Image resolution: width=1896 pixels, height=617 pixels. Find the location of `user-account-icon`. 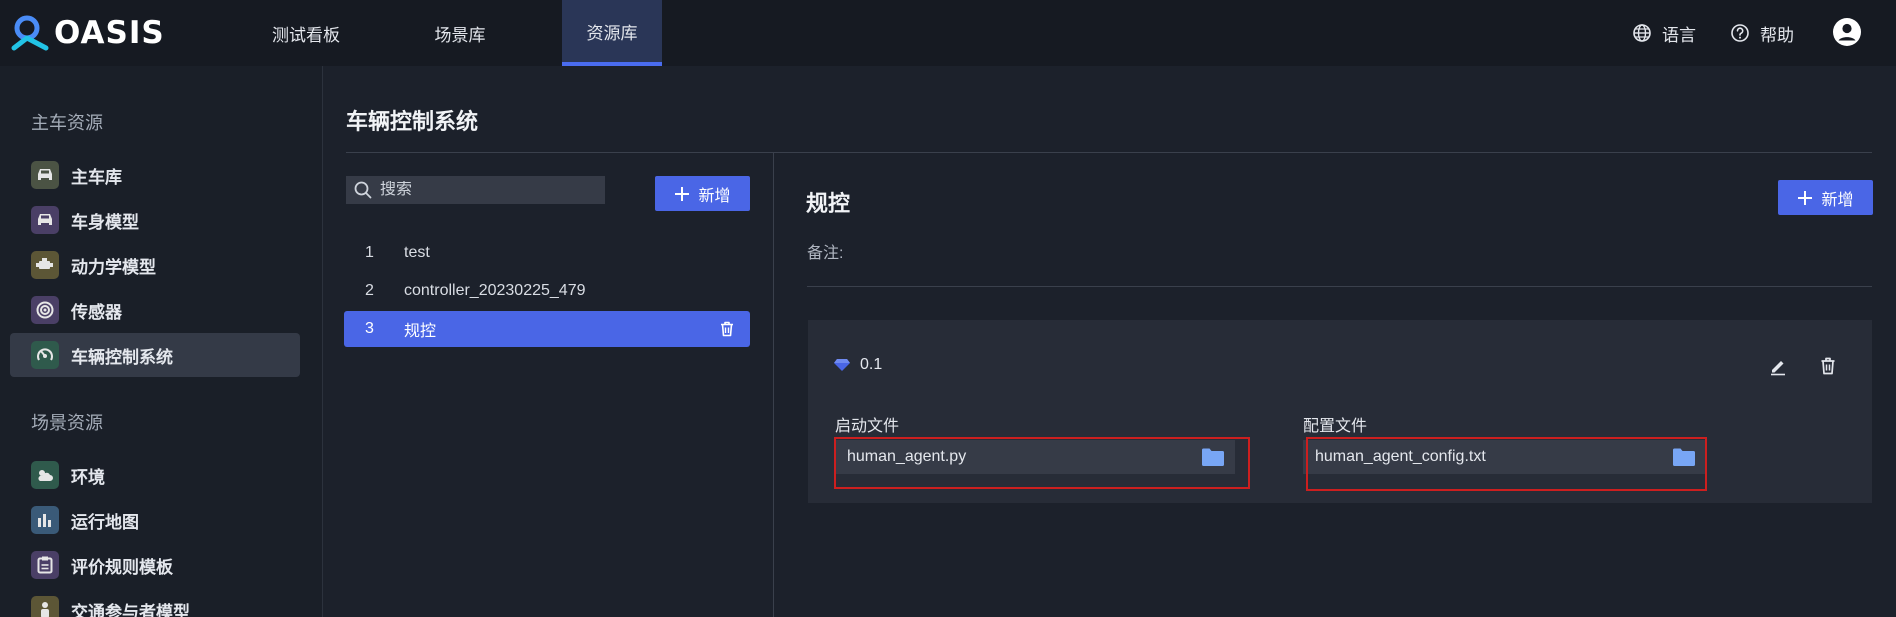

user-account-icon is located at coordinates (1847, 32).